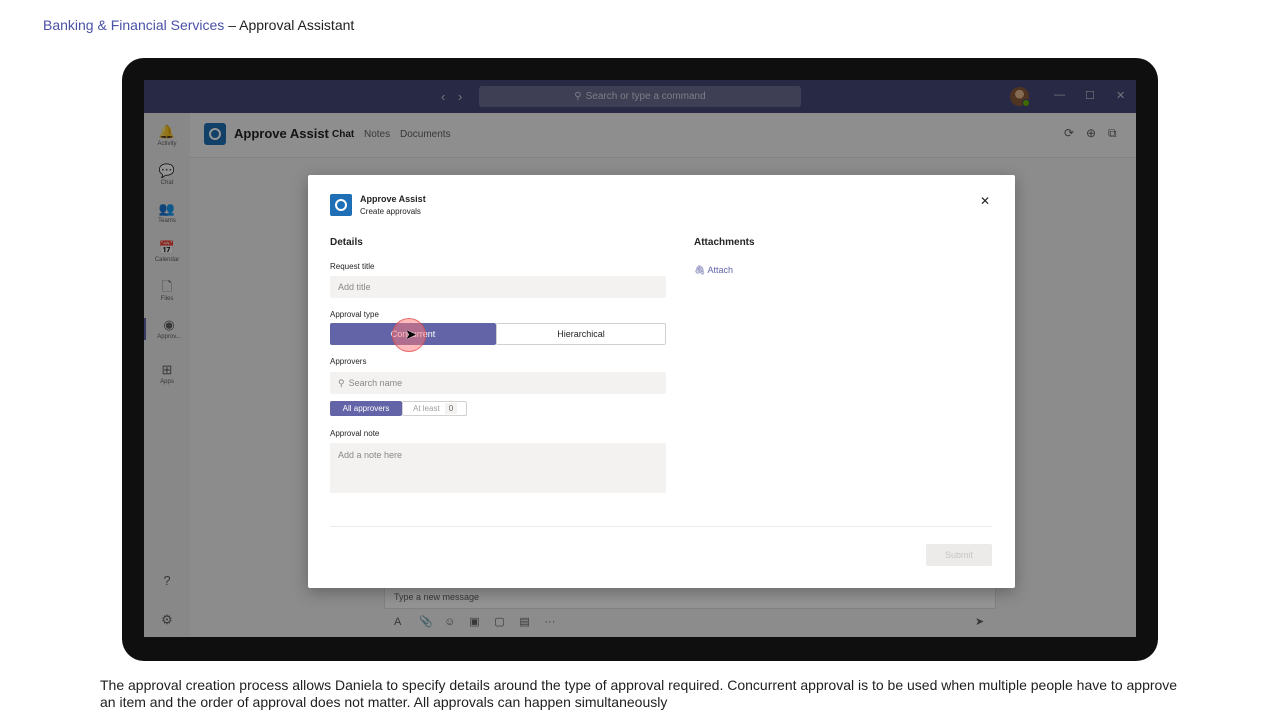  Describe the element at coordinates (393, 199) in the screenshot. I see `dialog-app-name: Approve Assist` at that location.